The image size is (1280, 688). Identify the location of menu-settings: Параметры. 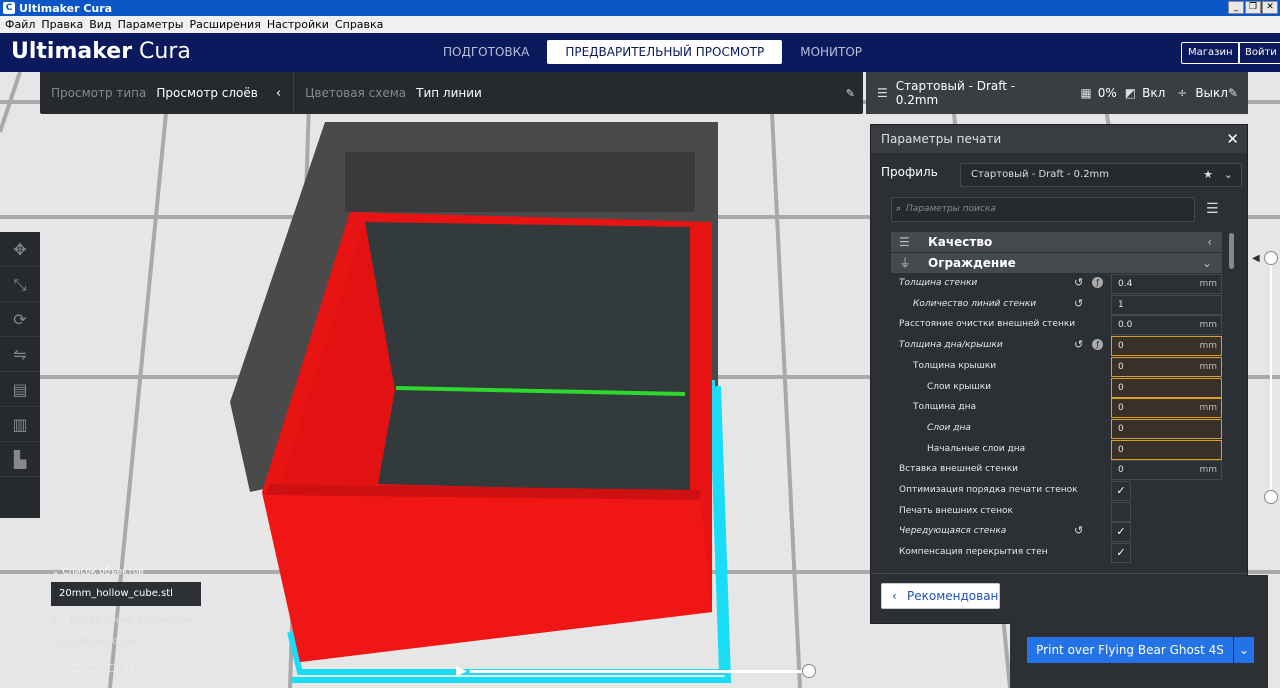
(151, 24).